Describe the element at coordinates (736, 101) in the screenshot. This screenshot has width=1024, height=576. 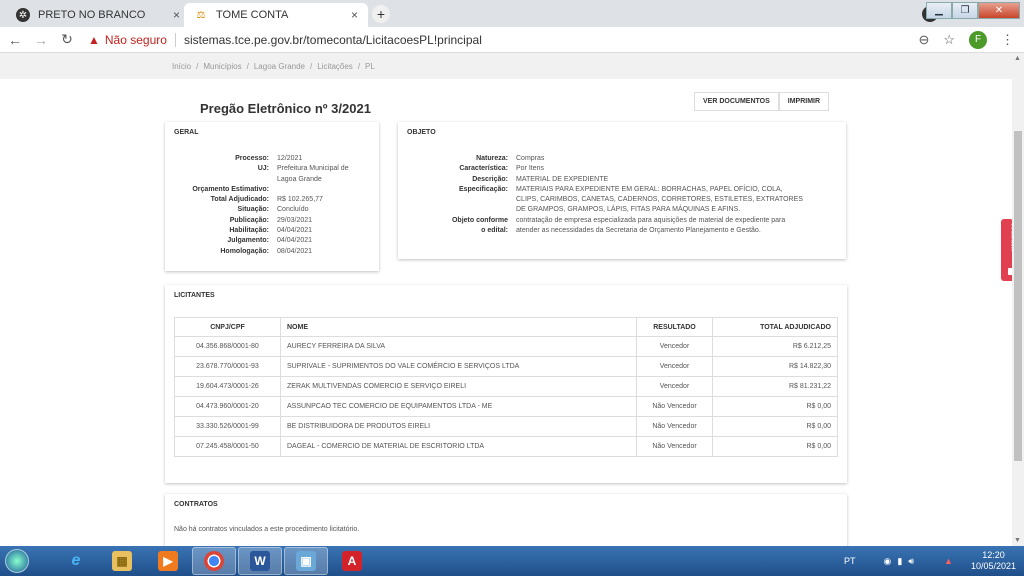
I see `view-documents-button: VER DOCUMENTOS` at that location.